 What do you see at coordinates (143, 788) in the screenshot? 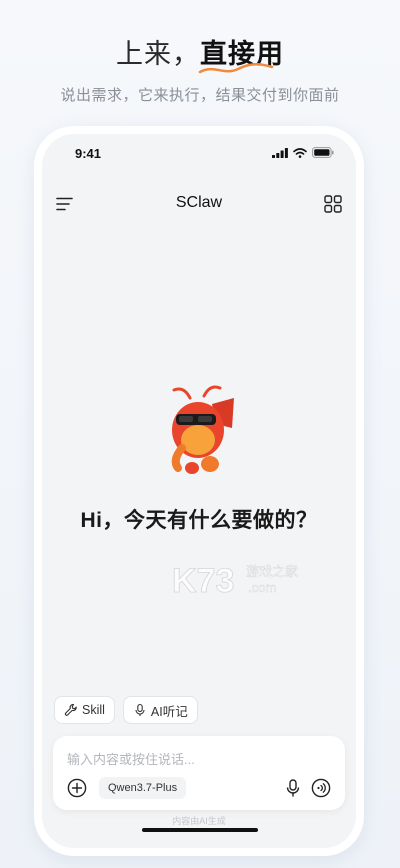
I see `model-selector: Qwen3.7-Plus` at bounding box center [143, 788].